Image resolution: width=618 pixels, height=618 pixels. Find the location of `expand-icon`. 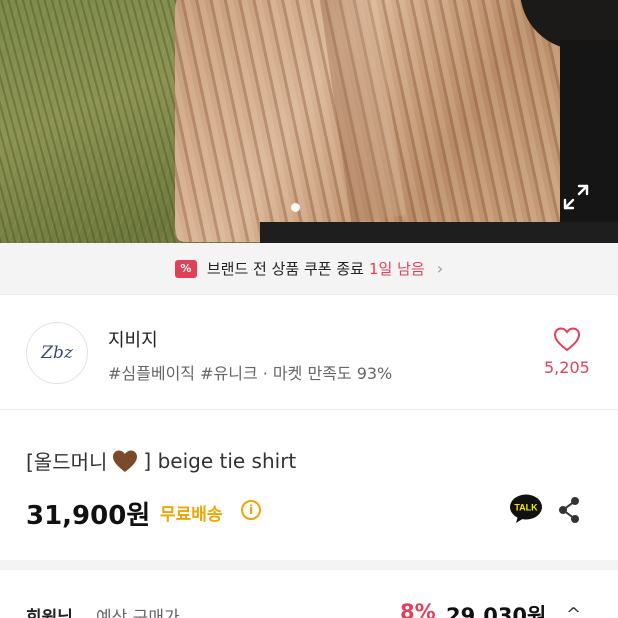

expand-icon is located at coordinates (576, 197).